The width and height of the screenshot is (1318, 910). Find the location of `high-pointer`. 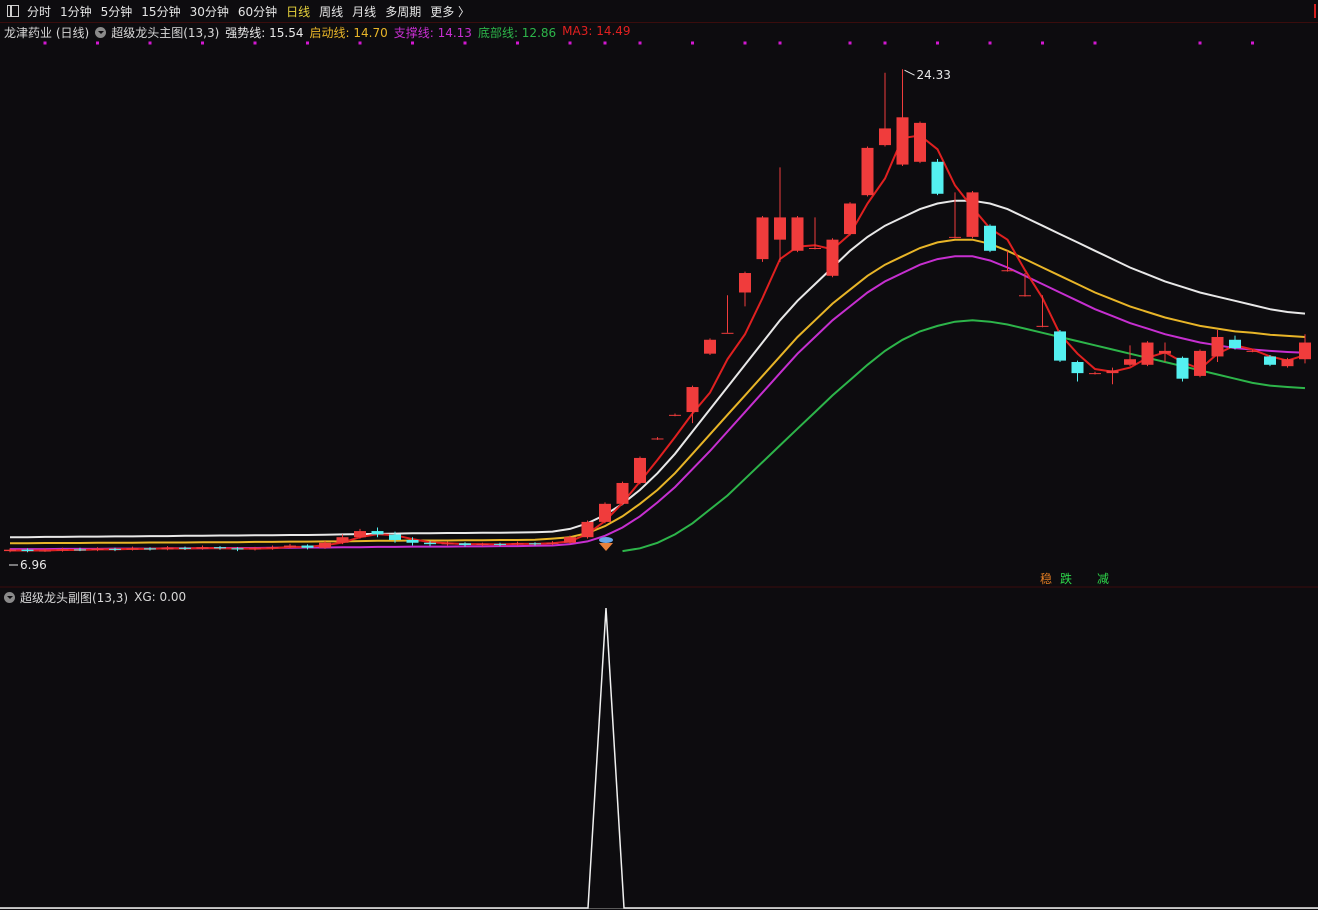

high-pointer is located at coordinates (909, 72).